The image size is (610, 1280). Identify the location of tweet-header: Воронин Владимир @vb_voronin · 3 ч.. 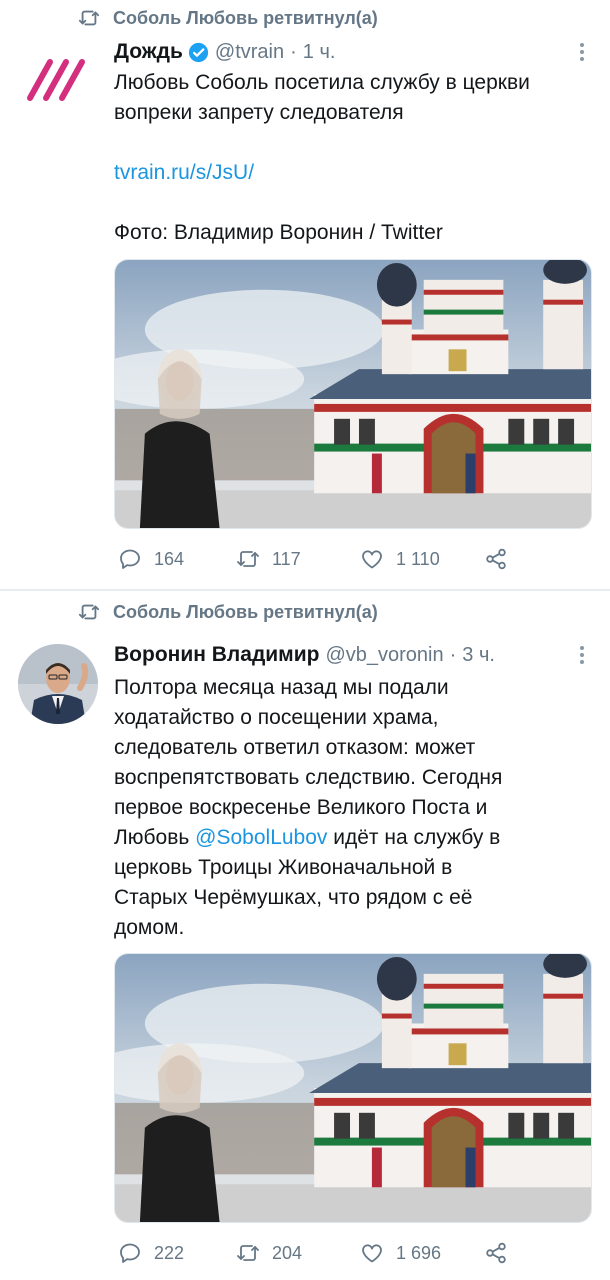
(304, 655).